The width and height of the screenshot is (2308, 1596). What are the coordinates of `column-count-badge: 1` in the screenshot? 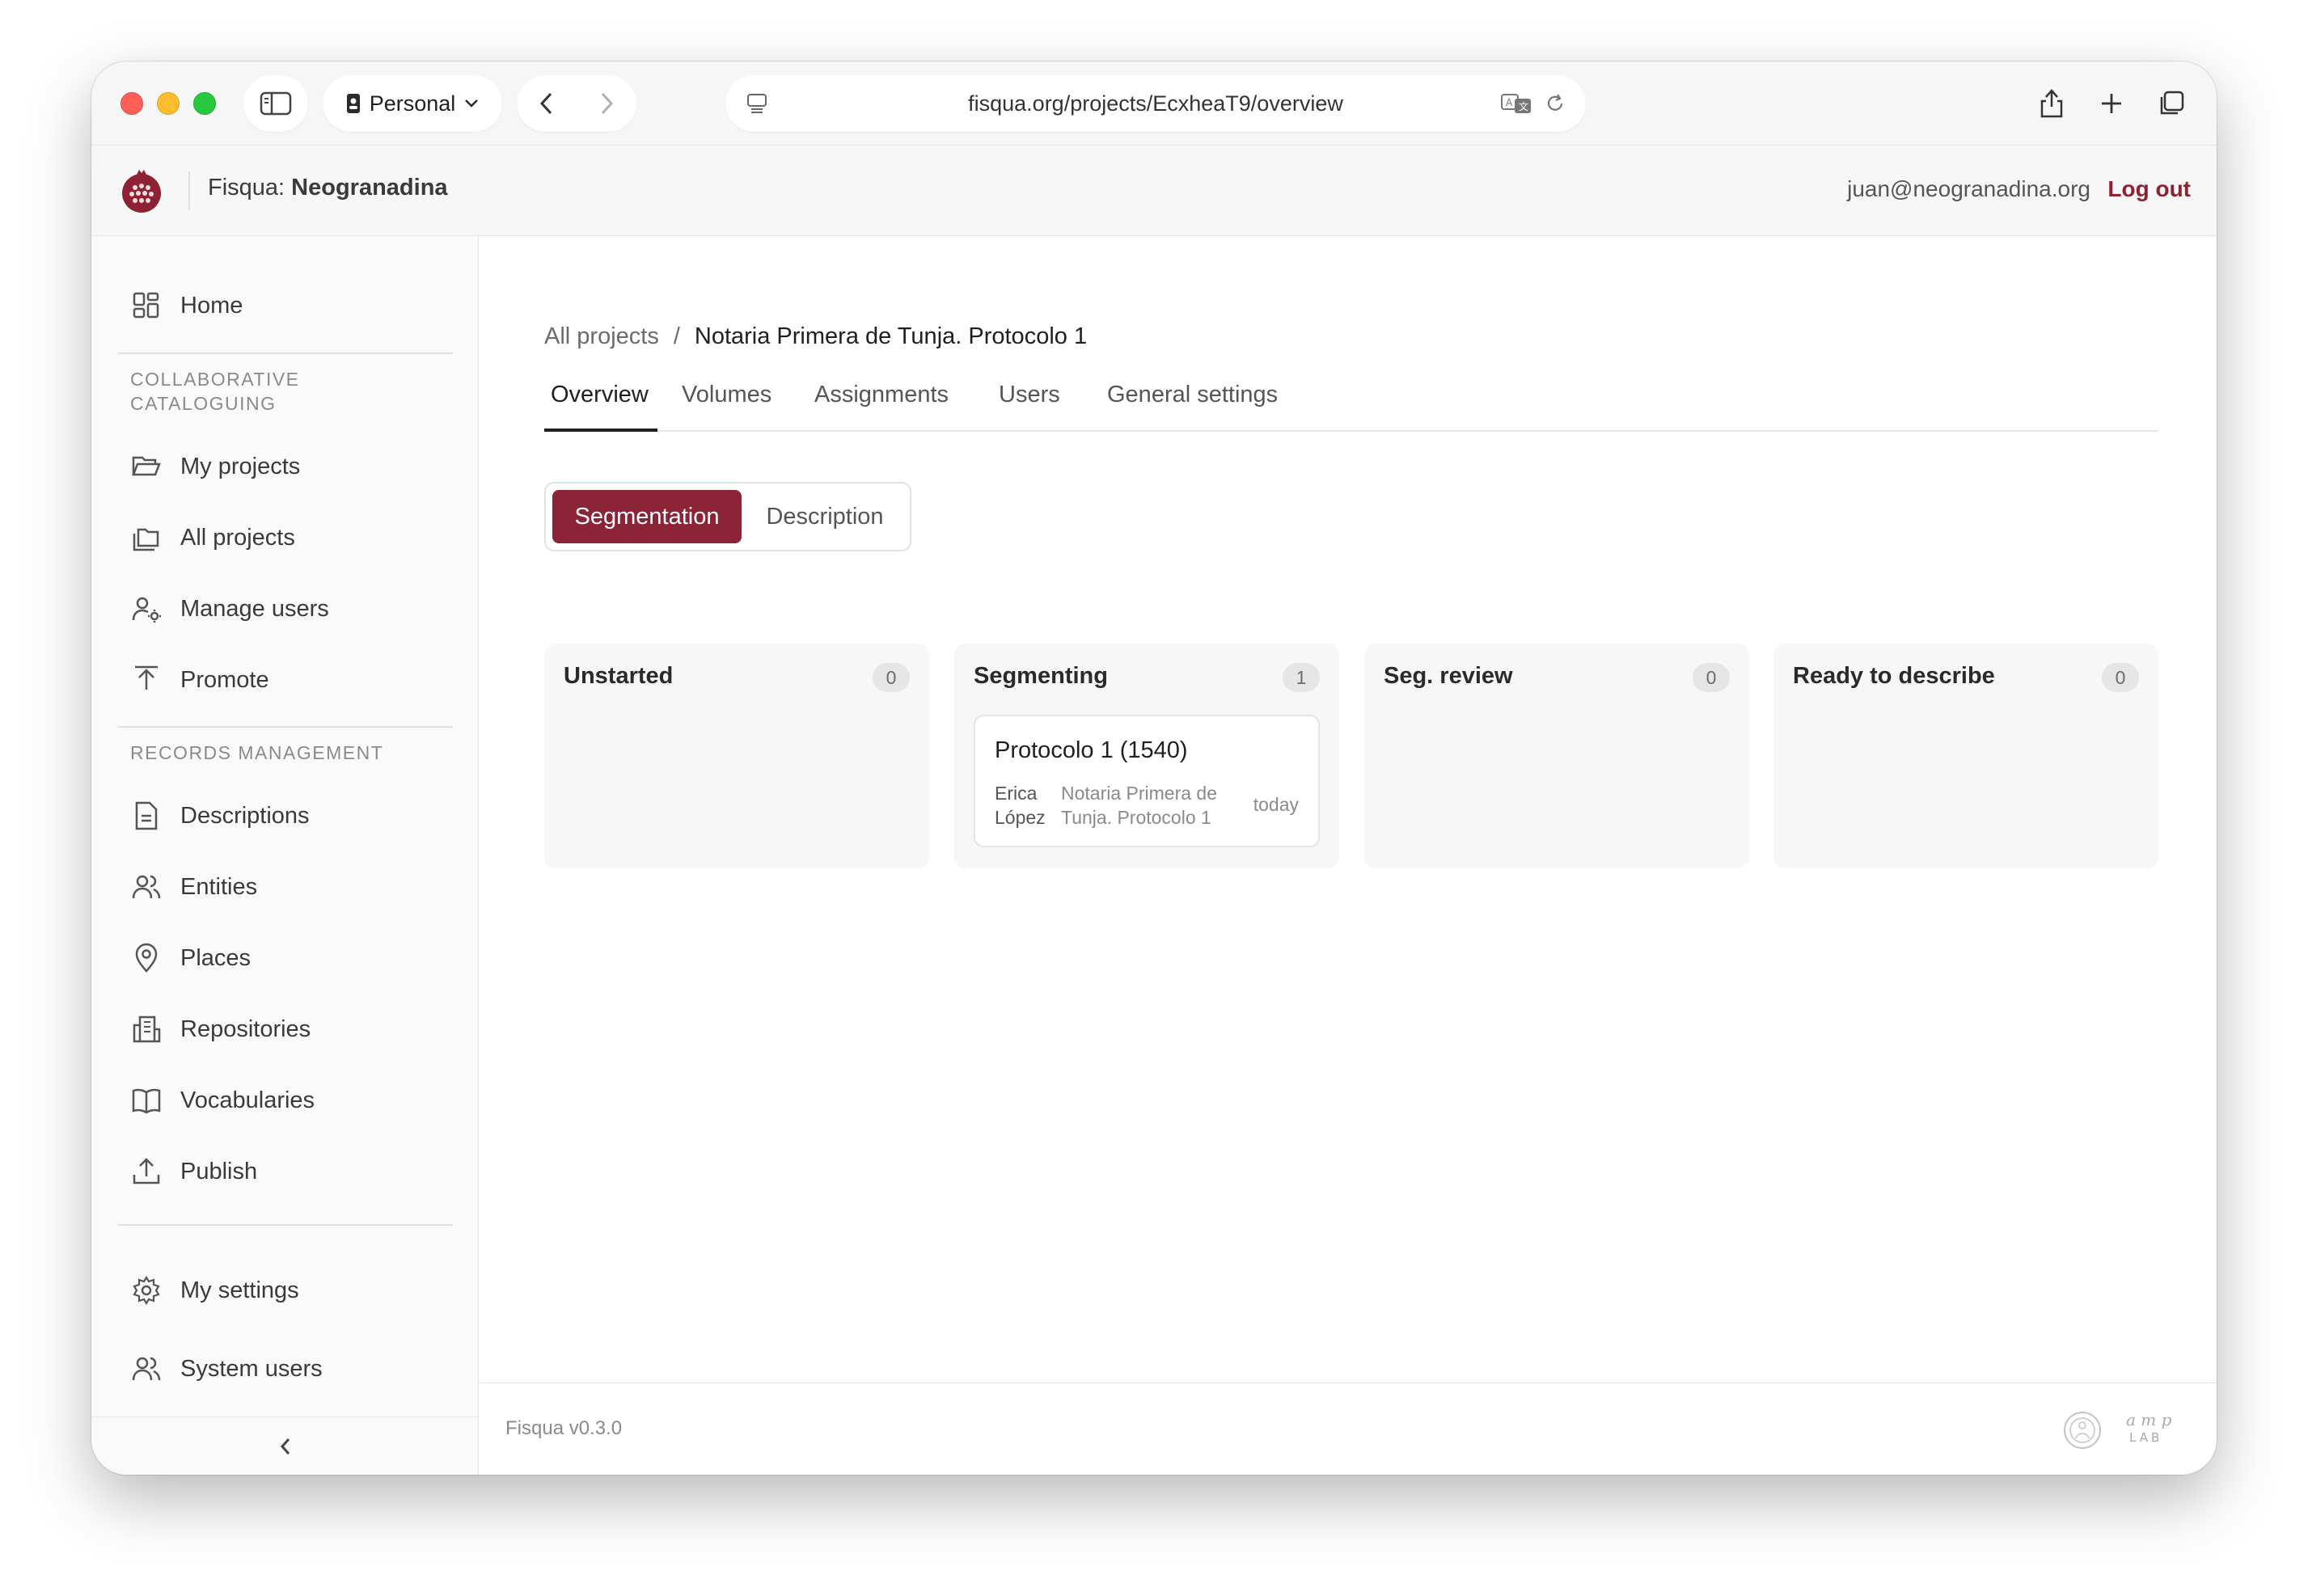 It's located at (1301, 677).